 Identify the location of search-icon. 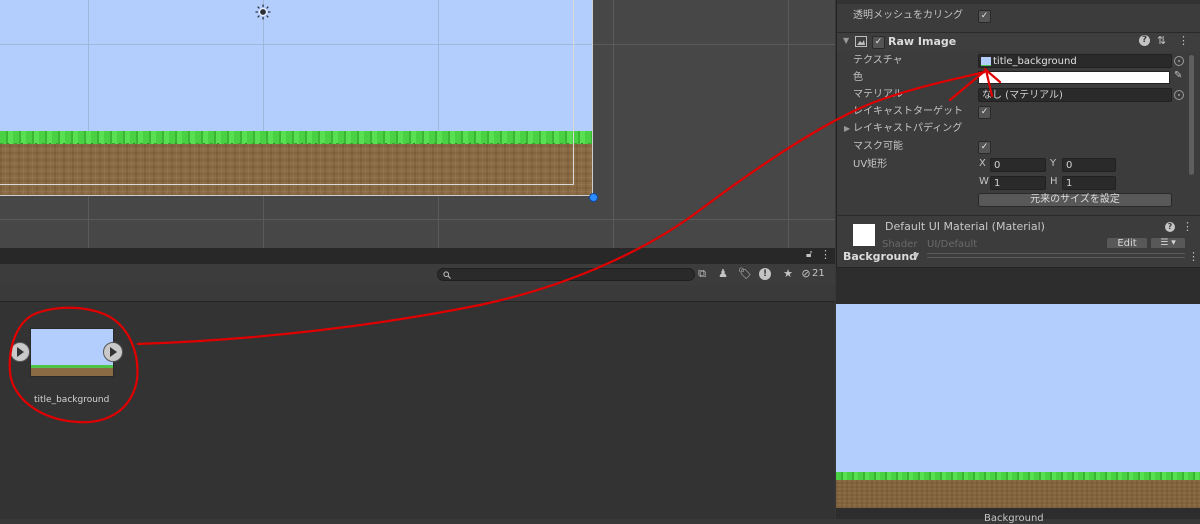
(447, 275).